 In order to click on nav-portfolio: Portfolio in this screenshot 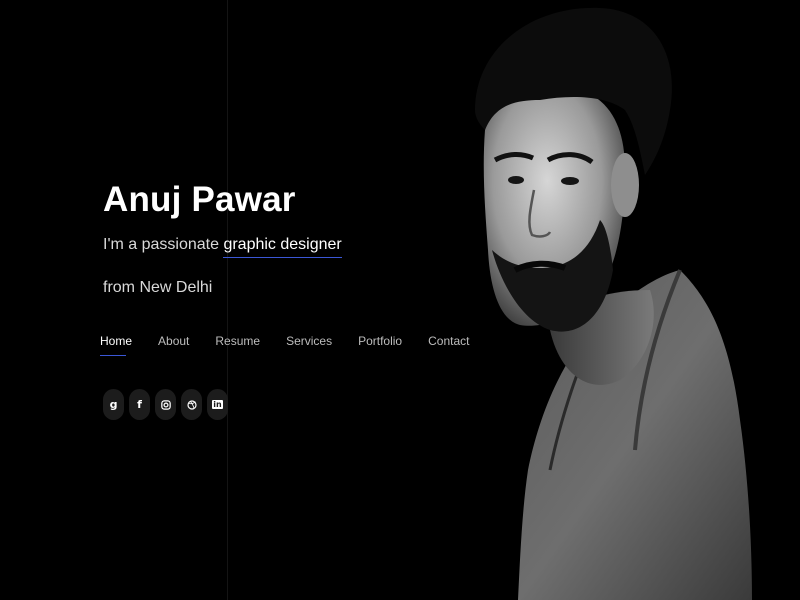, I will do `click(380, 345)`.